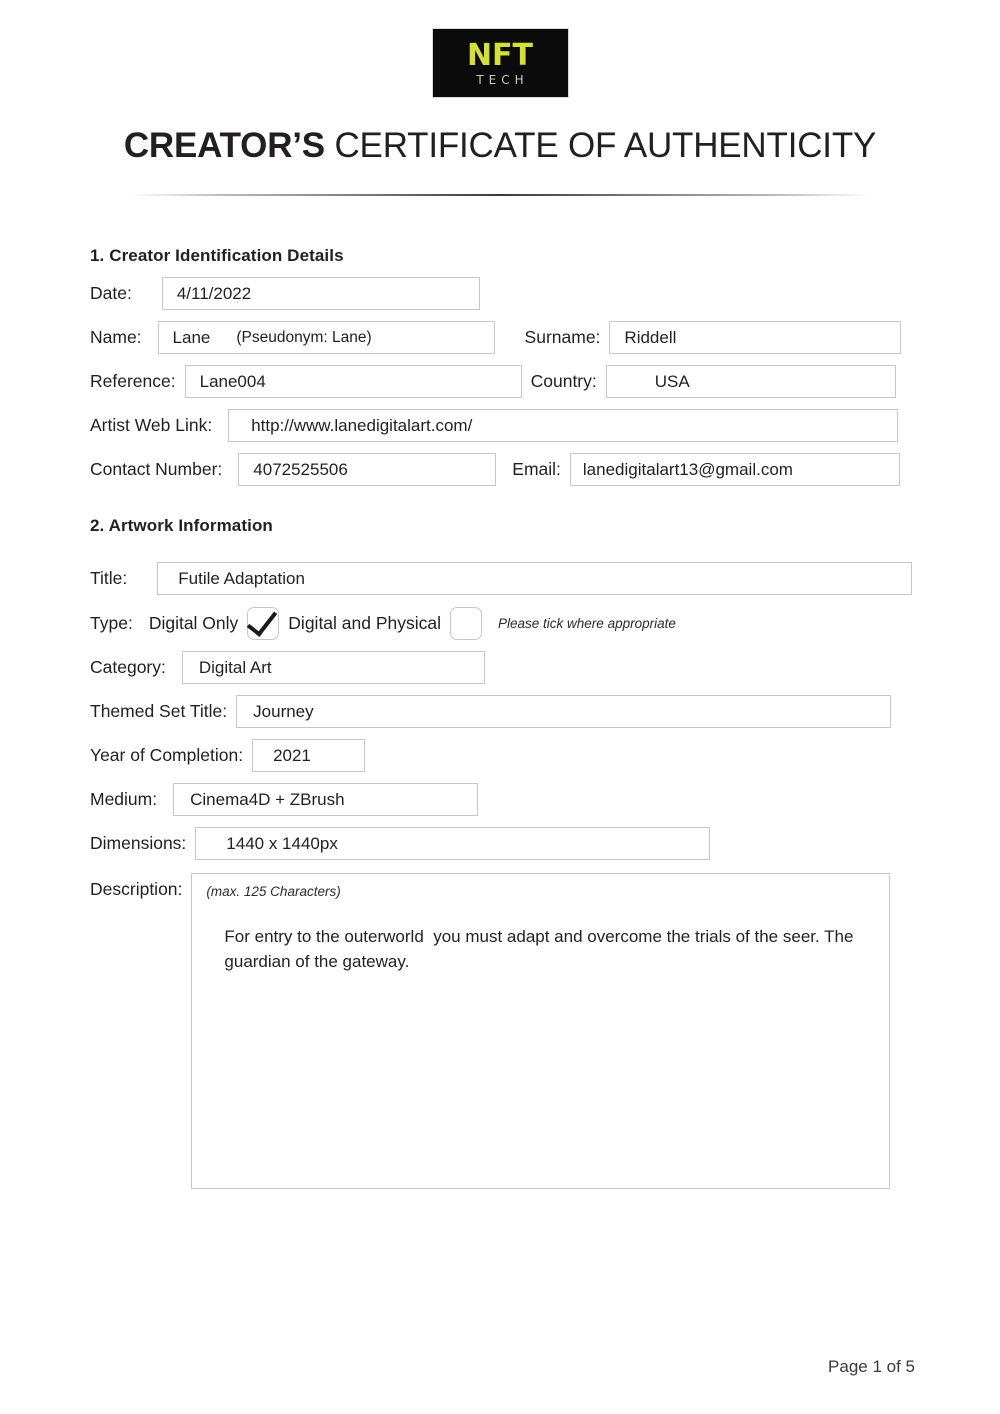 This screenshot has height=1414, width=1000. What do you see at coordinates (309, 755) in the screenshot?
I see `year-input: 2021` at bounding box center [309, 755].